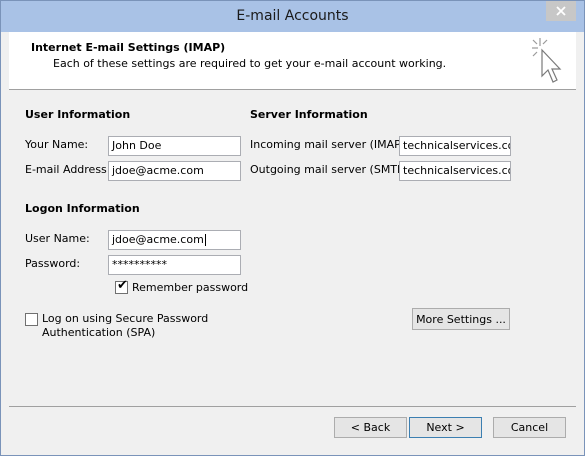  Describe the element at coordinates (445, 427) in the screenshot. I see `next-button: Next >` at that location.